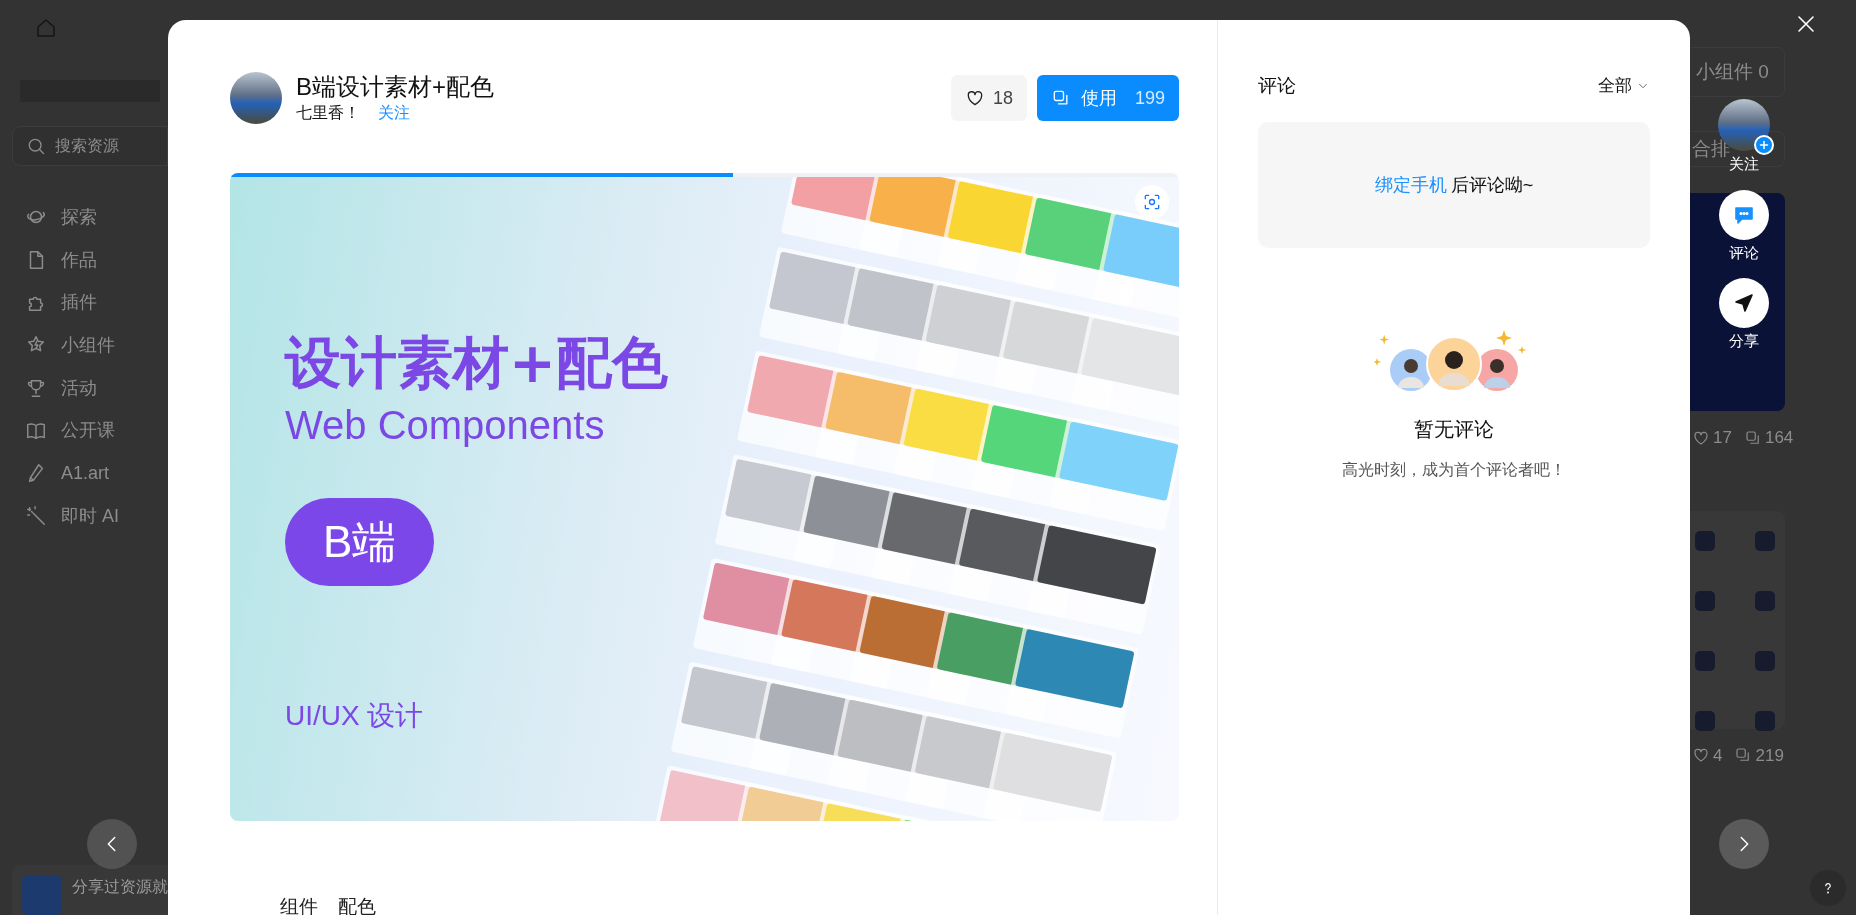  Describe the element at coordinates (1769, 755) in the screenshot. I see `use-count: 219` at that location.